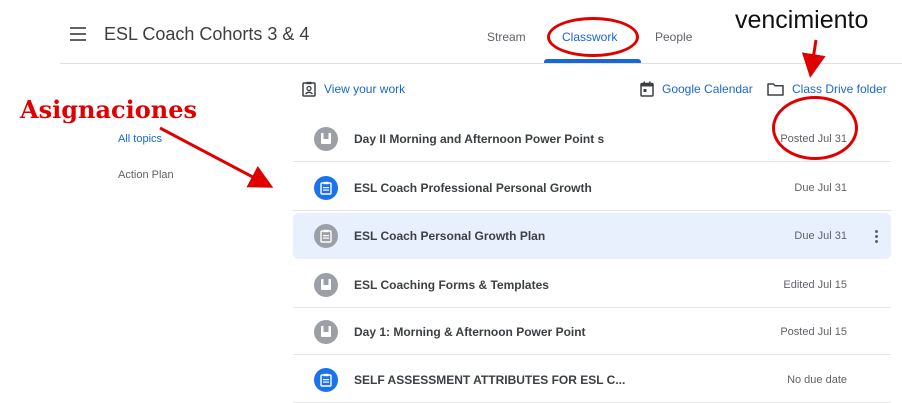 The image size is (902, 403). Describe the element at coordinates (802, 20) in the screenshot. I see `annotation-label-vencimiento: vencimiento` at that location.